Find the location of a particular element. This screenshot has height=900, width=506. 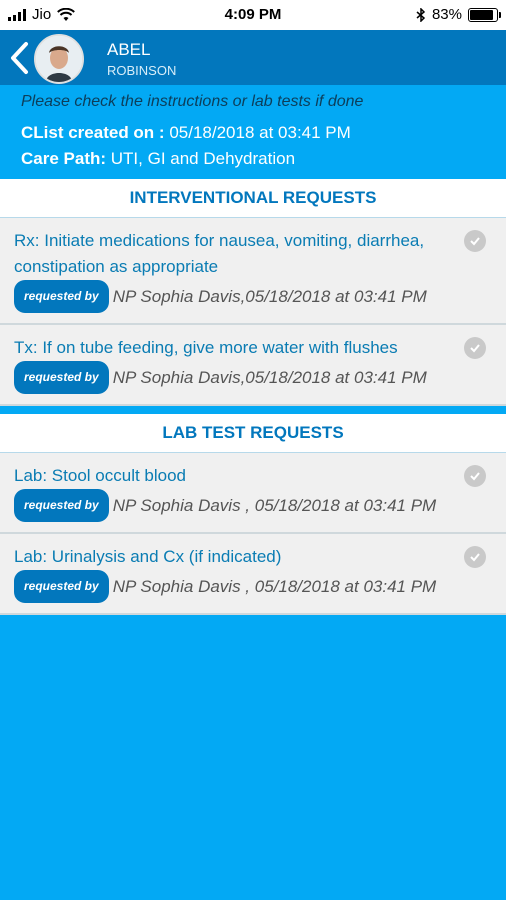

created-label: CList created on : is located at coordinates (93, 132).